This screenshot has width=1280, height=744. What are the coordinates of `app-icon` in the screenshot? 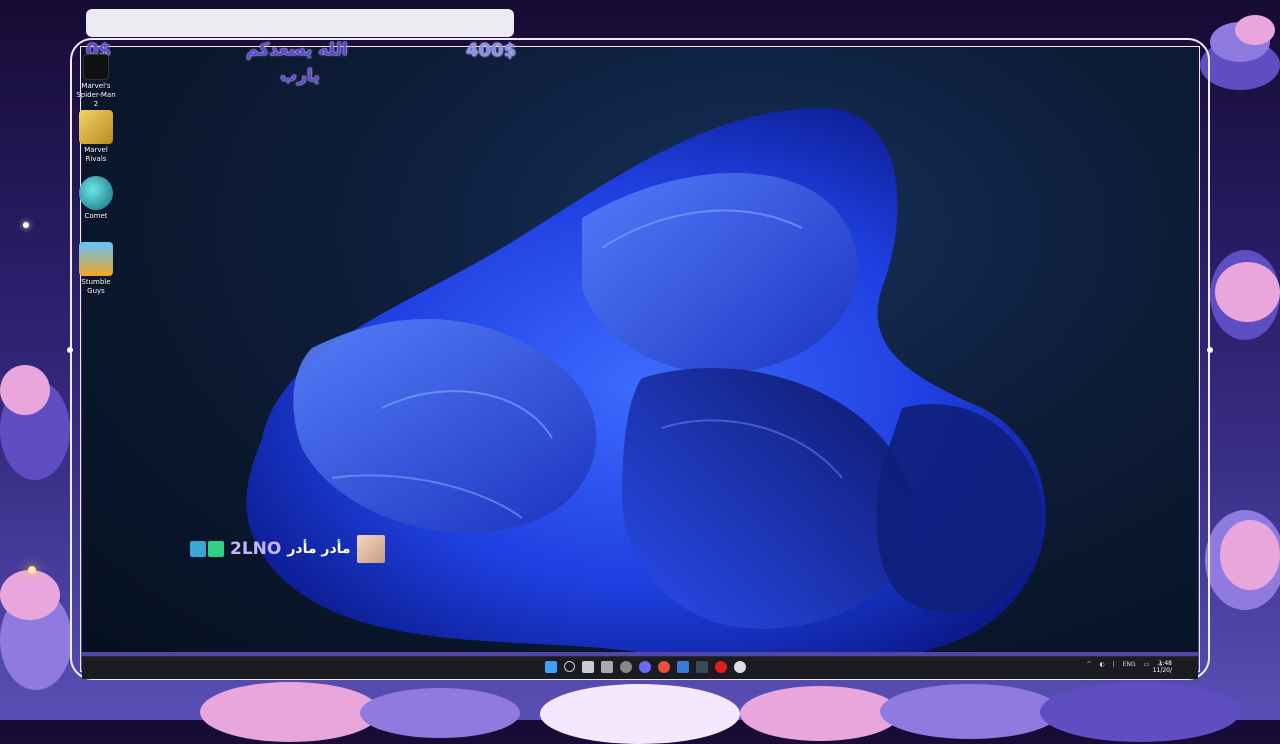 It's located at (702, 667).